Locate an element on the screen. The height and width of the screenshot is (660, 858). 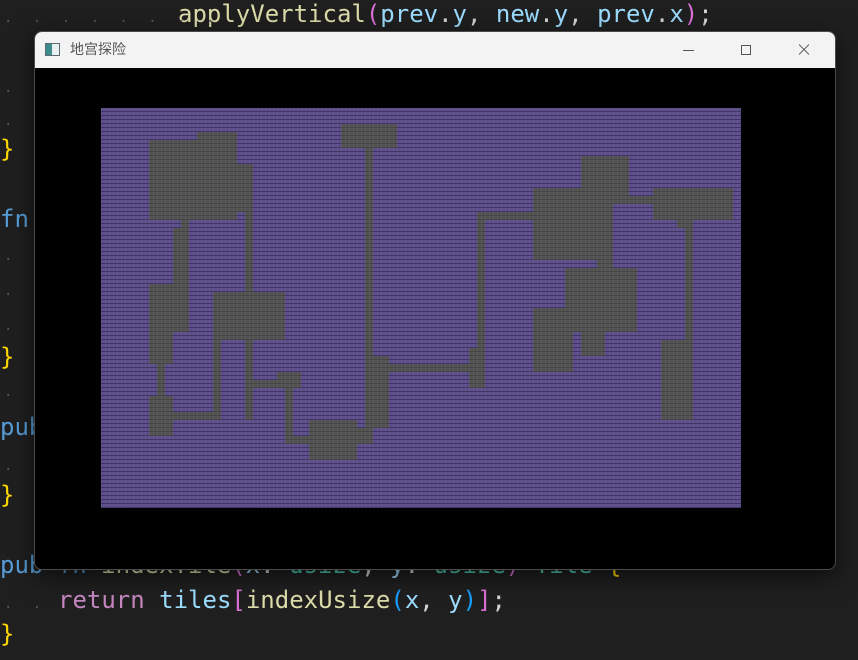
close-icon is located at coordinates (804, 50).